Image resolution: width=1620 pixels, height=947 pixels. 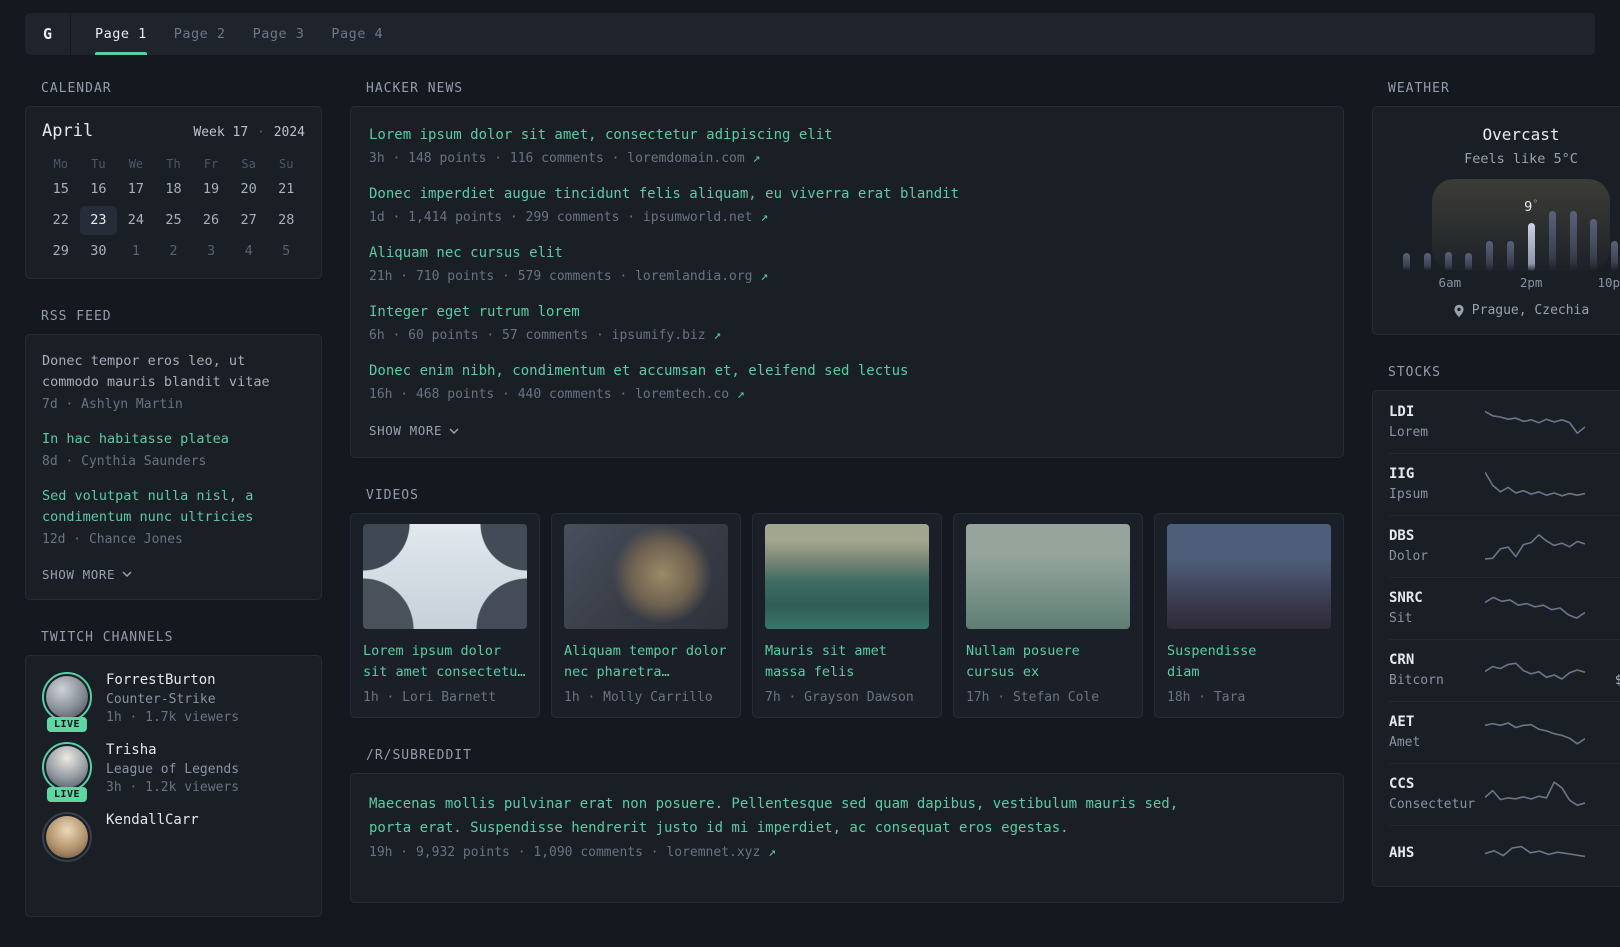 What do you see at coordinates (847, 253) in the screenshot?
I see `hn-item-title: Aliquam nec cursus elit` at bounding box center [847, 253].